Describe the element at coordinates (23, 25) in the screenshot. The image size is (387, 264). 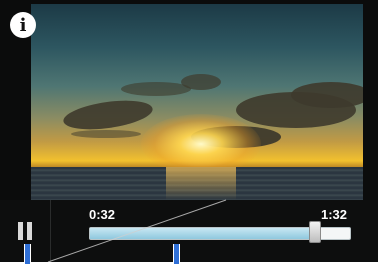
I see `info-icon: i` at that location.